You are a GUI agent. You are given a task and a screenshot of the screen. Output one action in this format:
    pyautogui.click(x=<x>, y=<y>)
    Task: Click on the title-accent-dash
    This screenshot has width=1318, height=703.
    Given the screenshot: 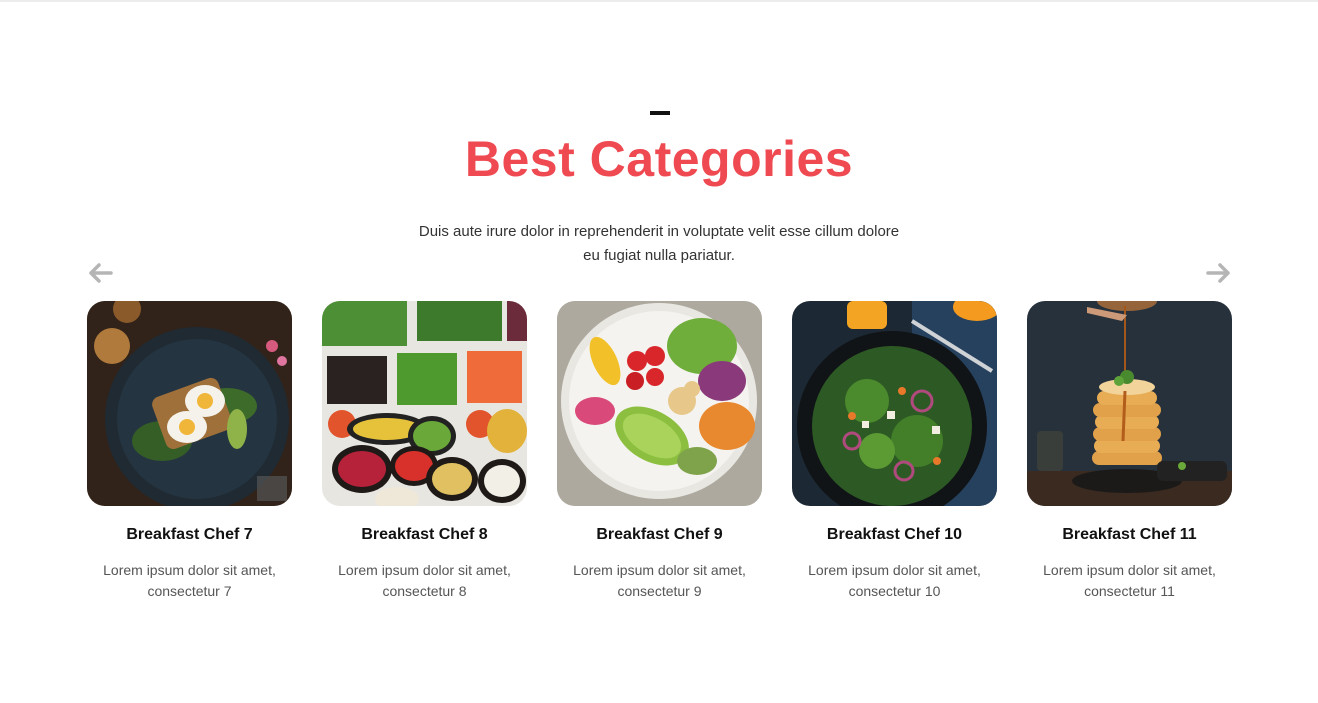 What is the action you would take?
    pyautogui.click(x=660, y=113)
    